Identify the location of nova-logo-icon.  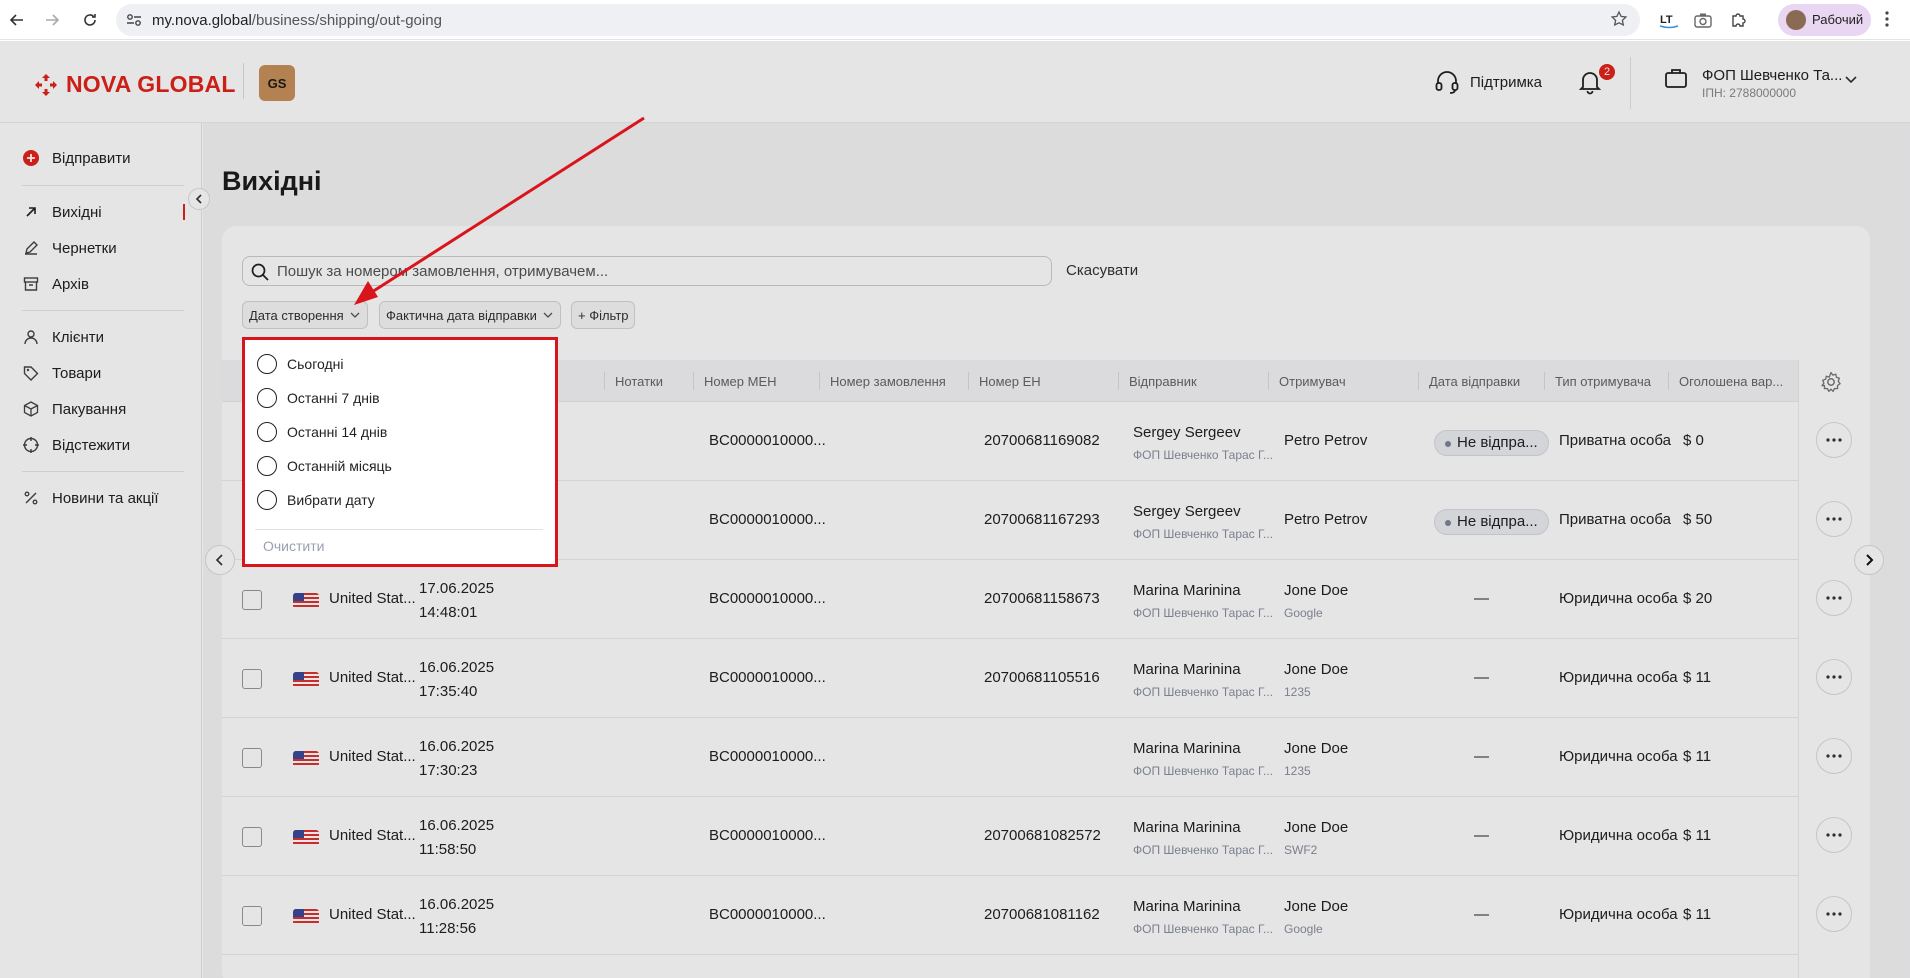
(46, 84).